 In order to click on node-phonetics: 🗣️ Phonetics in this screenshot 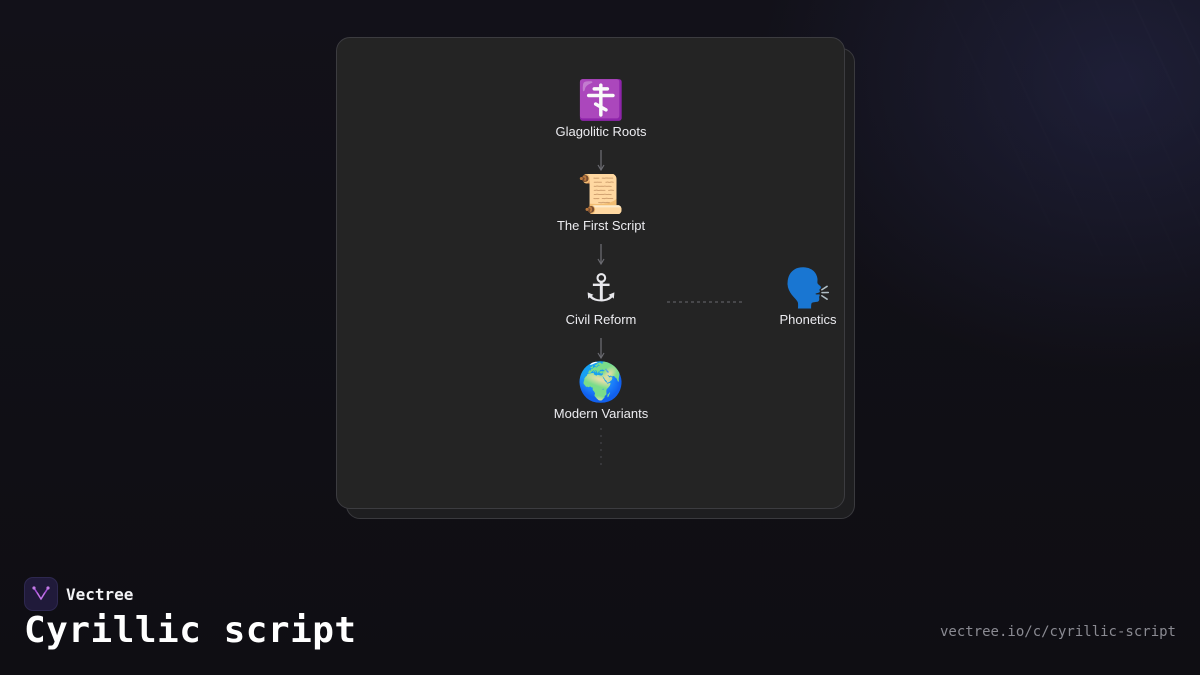, I will do `click(788, 296)`.